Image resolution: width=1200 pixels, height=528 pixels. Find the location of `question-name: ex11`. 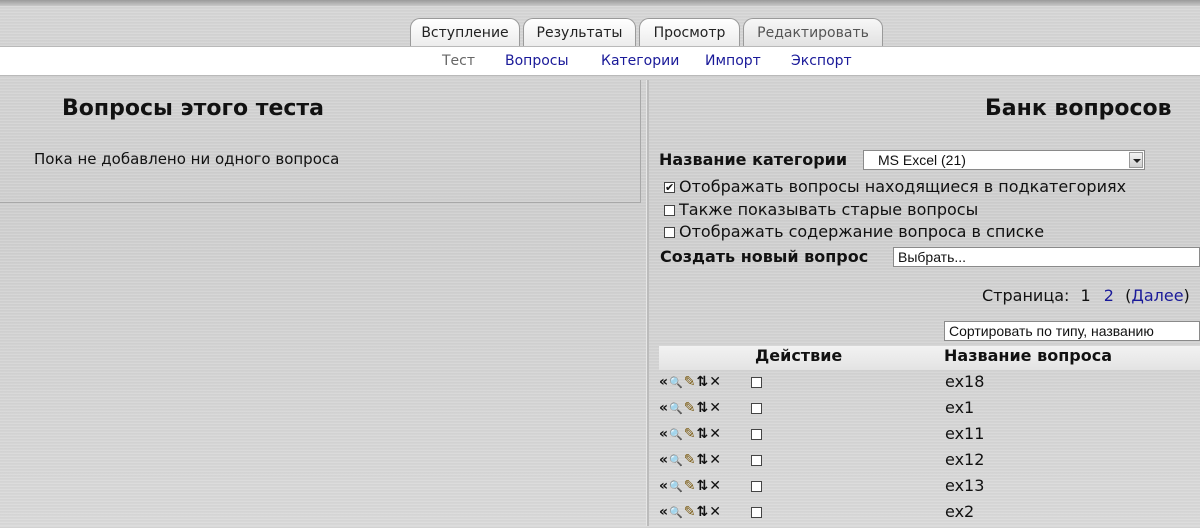

question-name: ex11 is located at coordinates (965, 433).